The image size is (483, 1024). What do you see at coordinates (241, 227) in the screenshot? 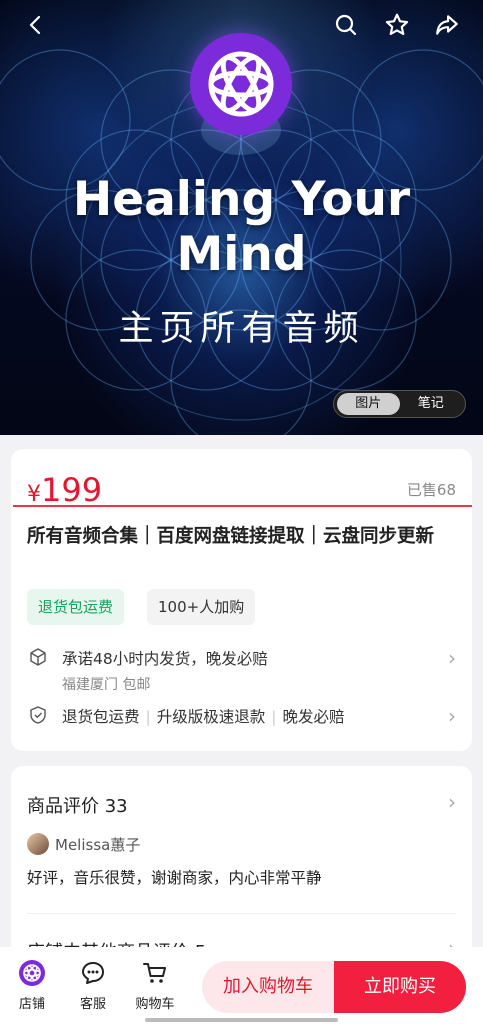
I see `hero-title: Healing Your Mind` at bounding box center [241, 227].